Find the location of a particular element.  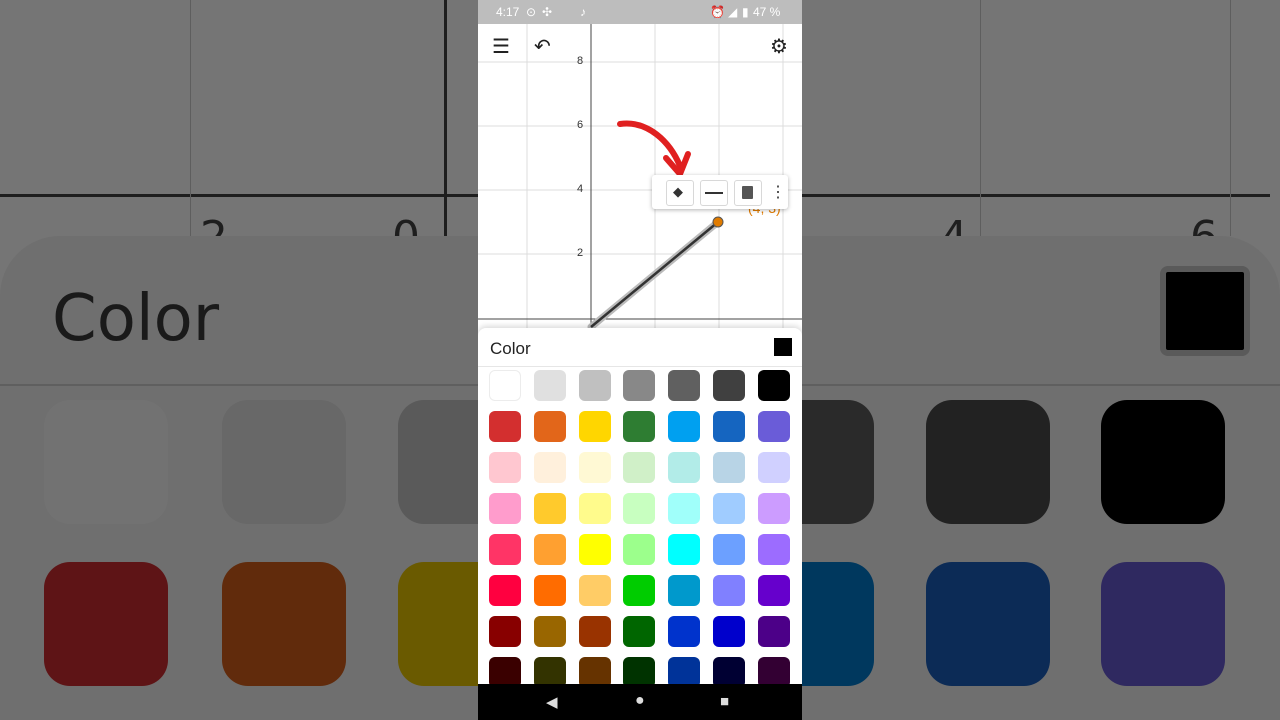

color-panel-title: Color is located at coordinates (510, 348).